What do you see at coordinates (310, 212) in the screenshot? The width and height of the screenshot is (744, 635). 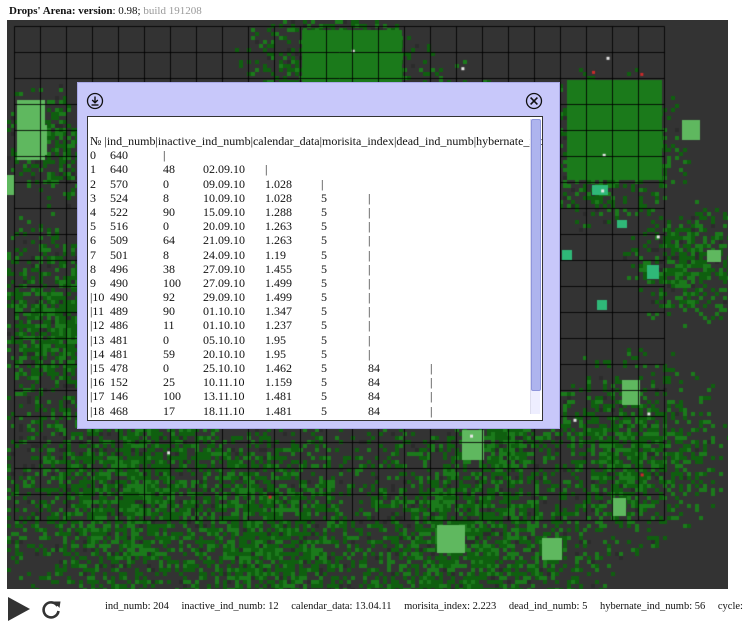 I see `table-row: 4 522 90 15.09.10 1.288 5 |` at bounding box center [310, 212].